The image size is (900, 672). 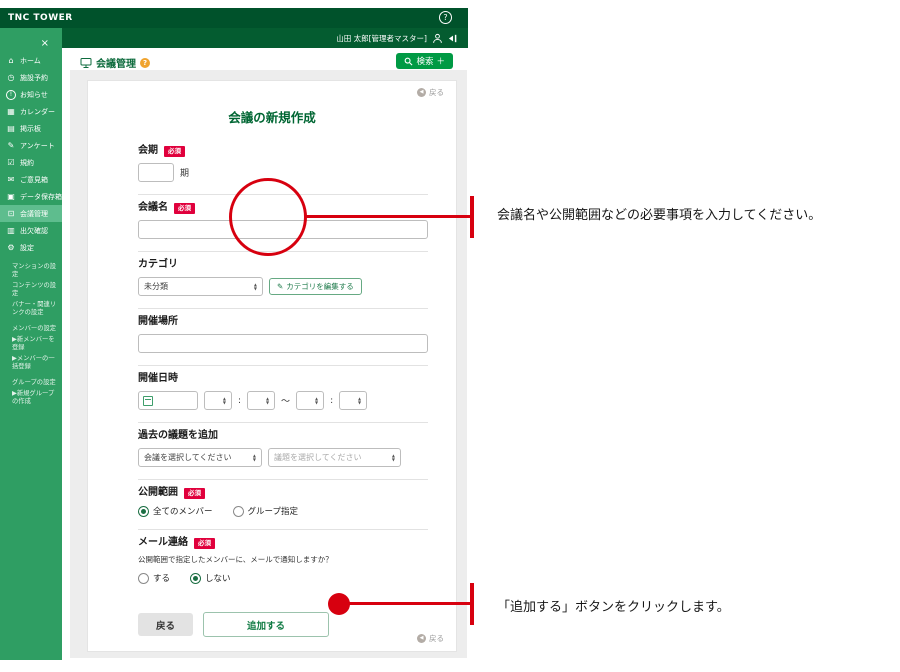 I want to click on annotation-bar, so click(x=472, y=217).